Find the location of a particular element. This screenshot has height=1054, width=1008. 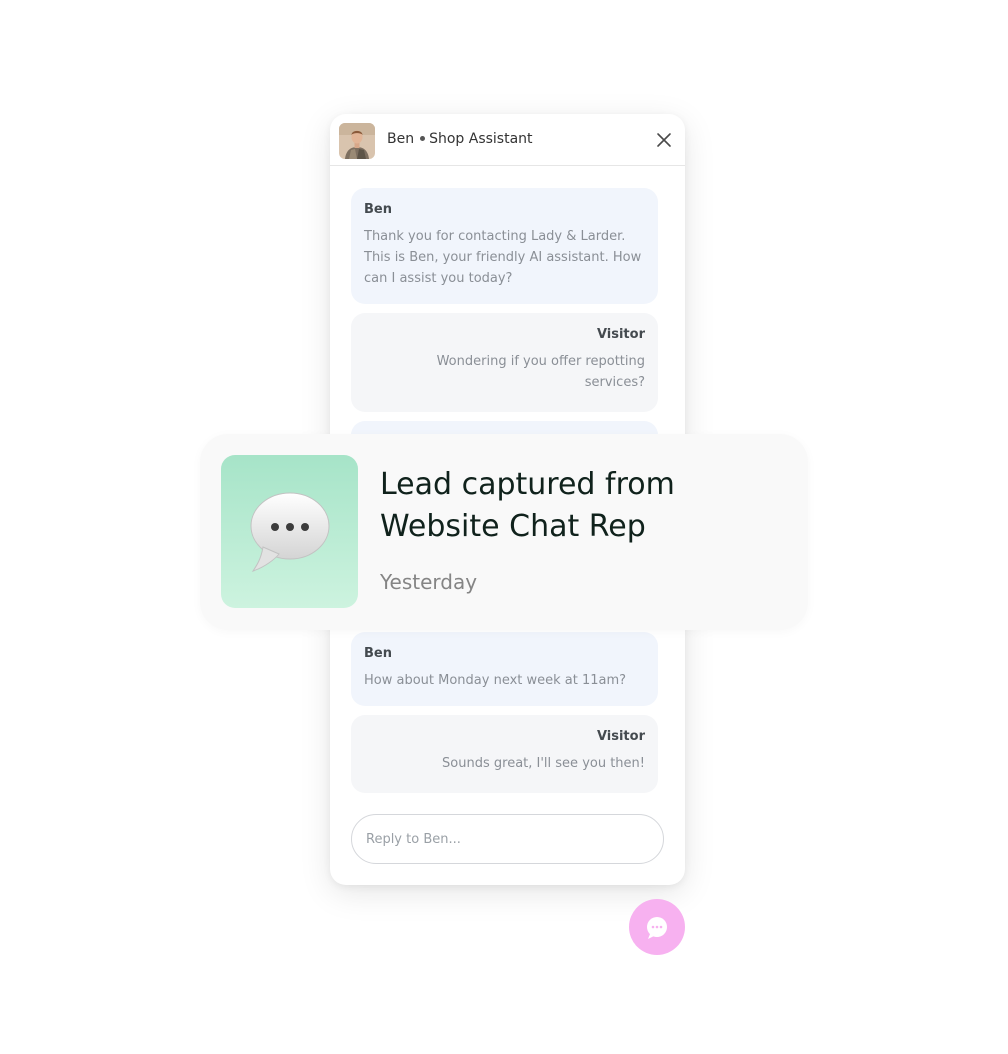

lead-timestamp: Yesterday is located at coordinates (429, 582).